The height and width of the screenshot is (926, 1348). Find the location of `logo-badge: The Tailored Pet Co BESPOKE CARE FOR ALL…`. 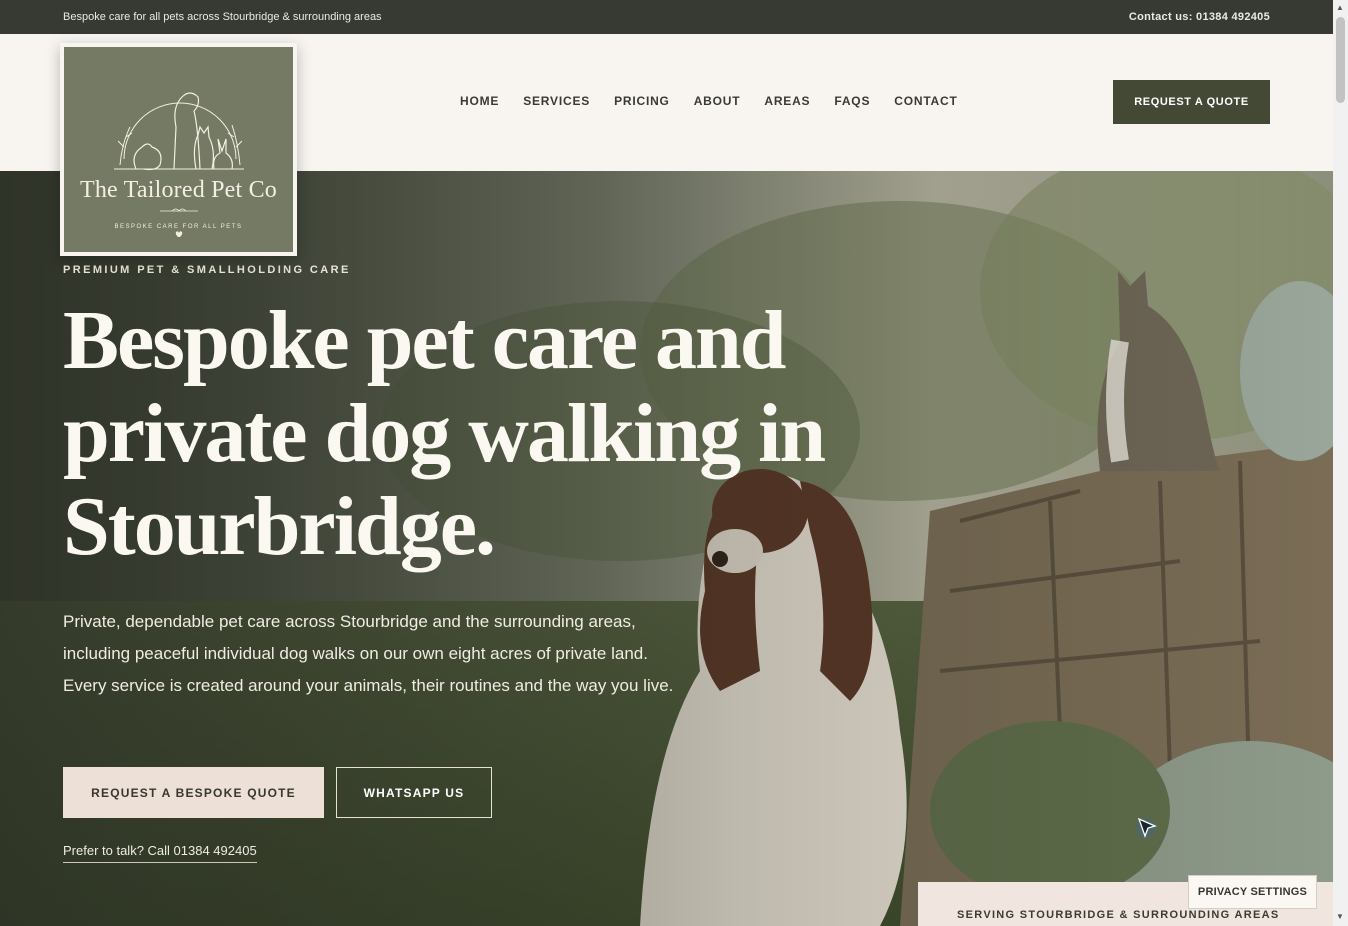

logo-badge: The Tailored Pet Co BESPOKE CARE FOR ALL… is located at coordinates (178, 149).